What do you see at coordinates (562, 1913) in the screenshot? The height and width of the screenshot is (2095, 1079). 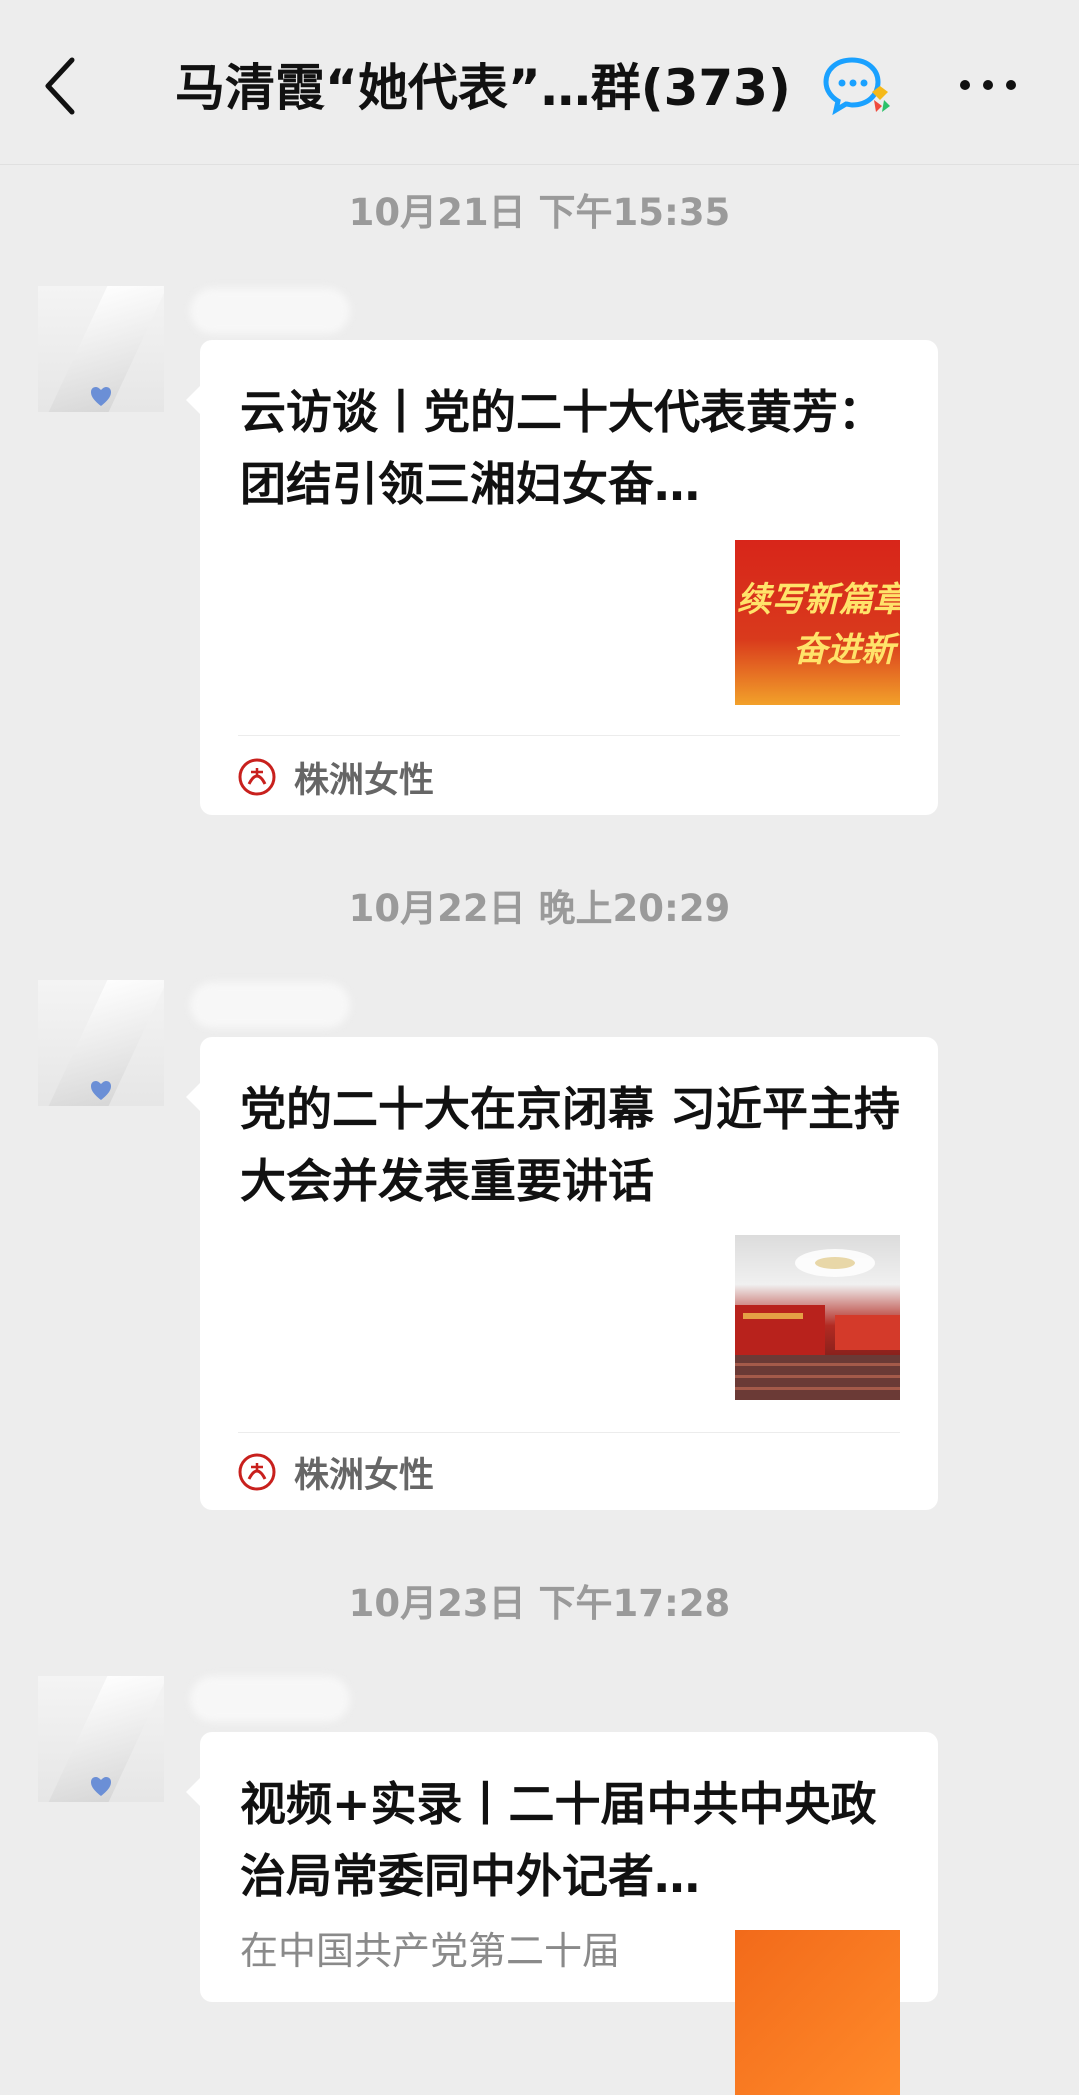 I see `article-card: 视频+实录丨二十届中共中央政治局常委同中外记者… 在中国共产党第二十届` at bounding box center [562, 1913].